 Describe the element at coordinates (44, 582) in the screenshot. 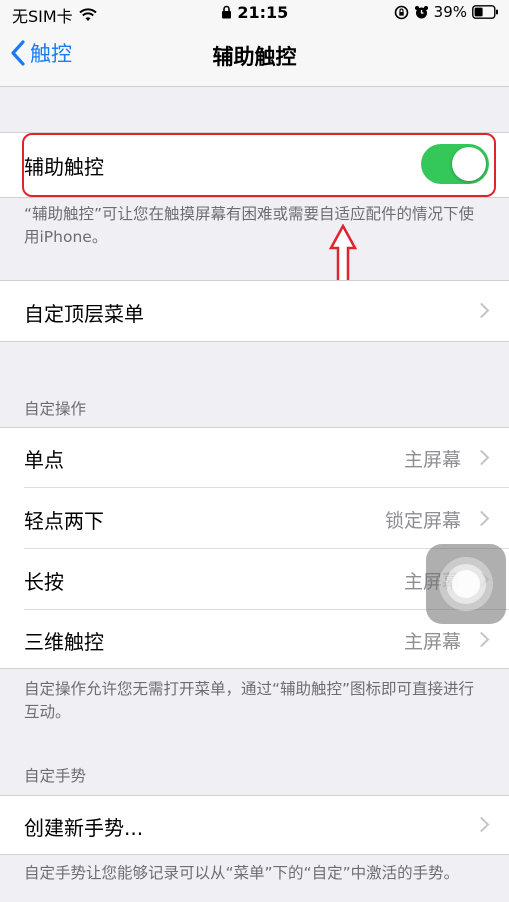

I see `action-label: 长按` at that location.